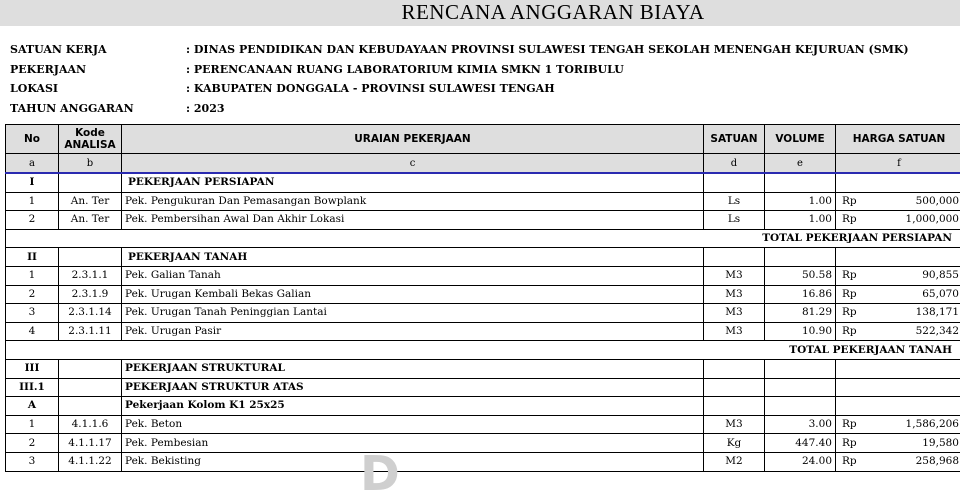 The image size is (960, 502). What do you see at coordinates (90, 313) in the screenshot?
I see `row-kode: 2.3.1.14` at bounding box center [90, 313].